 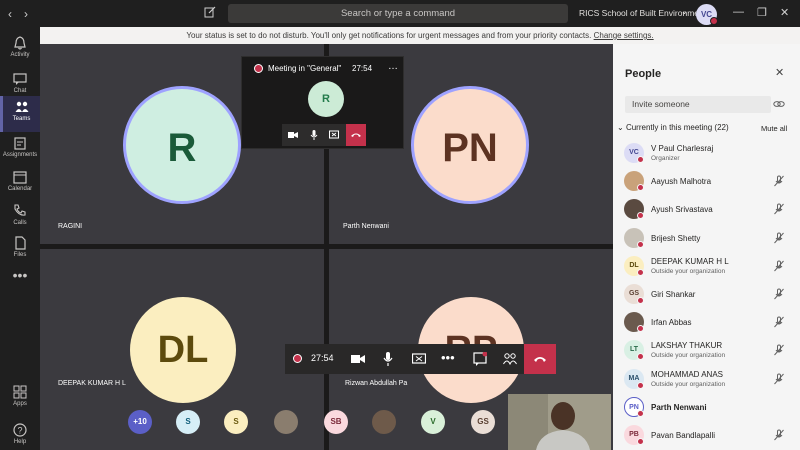 What do you see at coordinates (682, 148) in the screenshot?
I see `participant-name: V Paul Charlesraj` at bounding box center [682, 148].